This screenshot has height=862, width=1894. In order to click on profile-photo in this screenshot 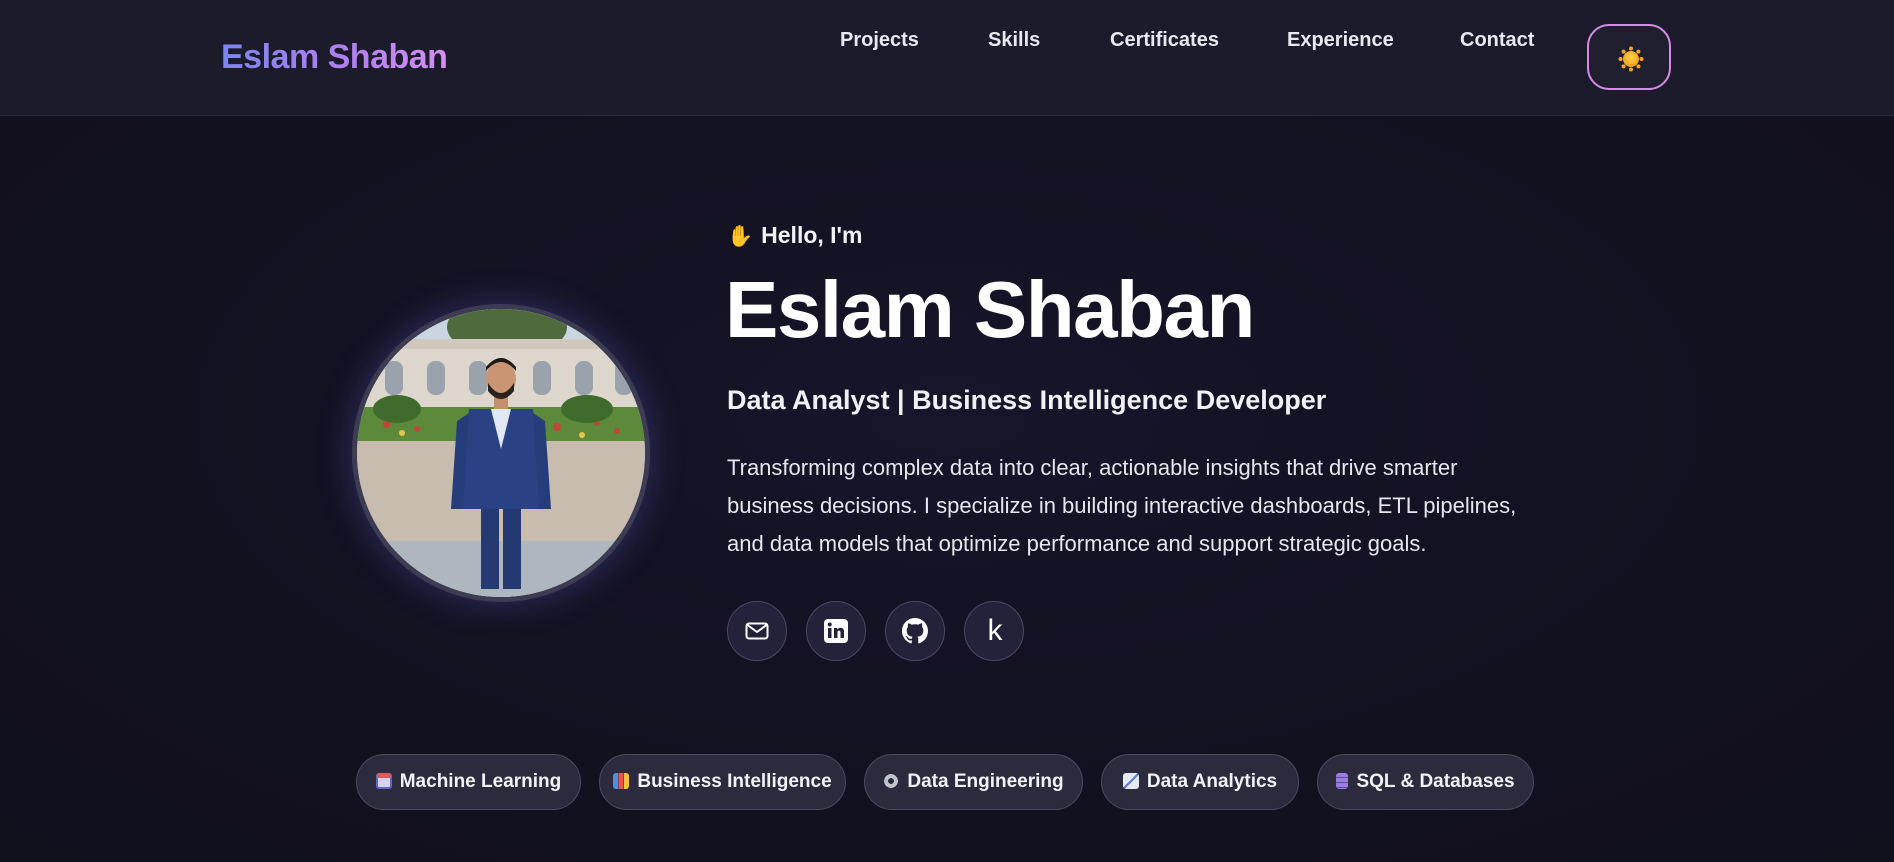, I will do `click(501, 453)`.